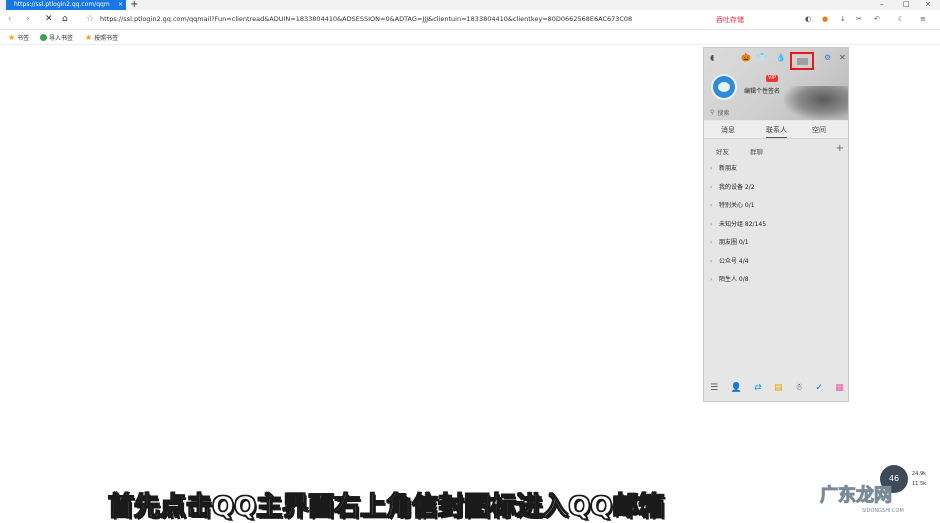 This screenshot has height=523, width=940. What do you see at coordinates (928, 4) in the screenshot?
I see `close-window-button: ×` at bounding box center [928, 4].